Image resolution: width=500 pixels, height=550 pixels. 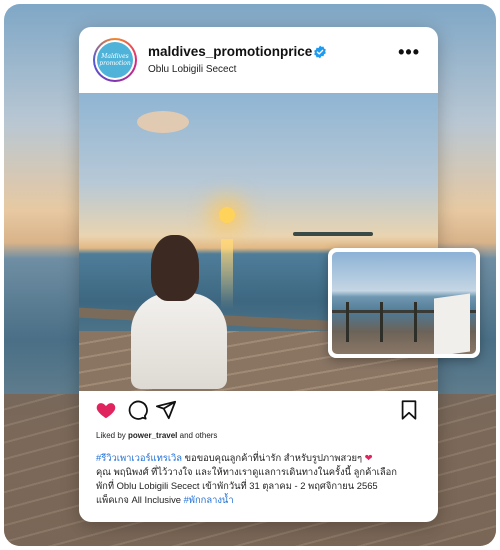 I want to click on more-icon: •••, so click(x=409, y=52).